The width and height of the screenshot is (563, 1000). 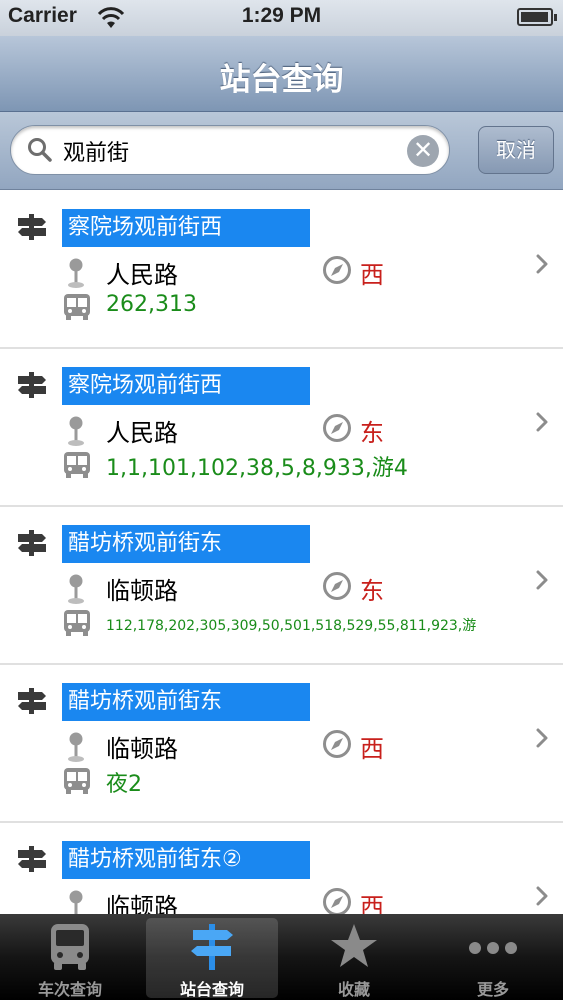 I want to click on search-icon, so click(x=40, y=150).